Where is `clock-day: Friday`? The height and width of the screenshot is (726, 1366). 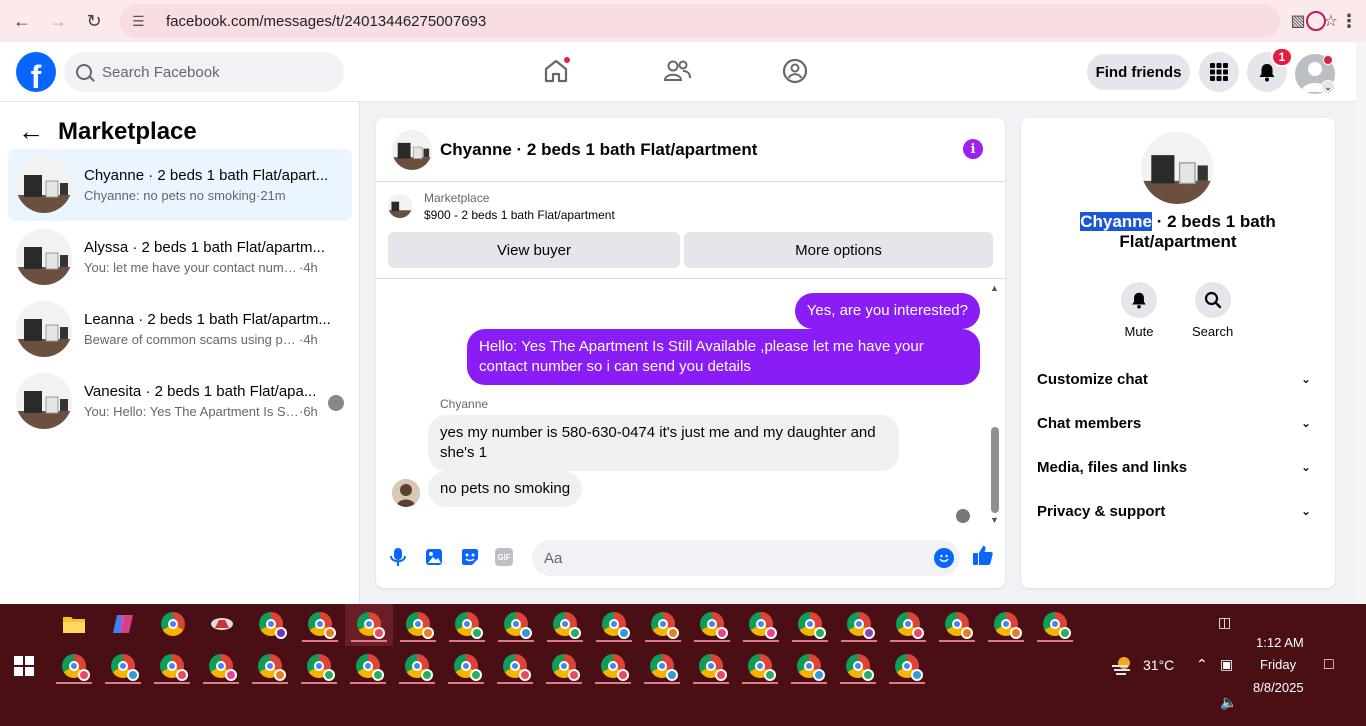
clock-day: Friday is located at coordinates (1278, 664).